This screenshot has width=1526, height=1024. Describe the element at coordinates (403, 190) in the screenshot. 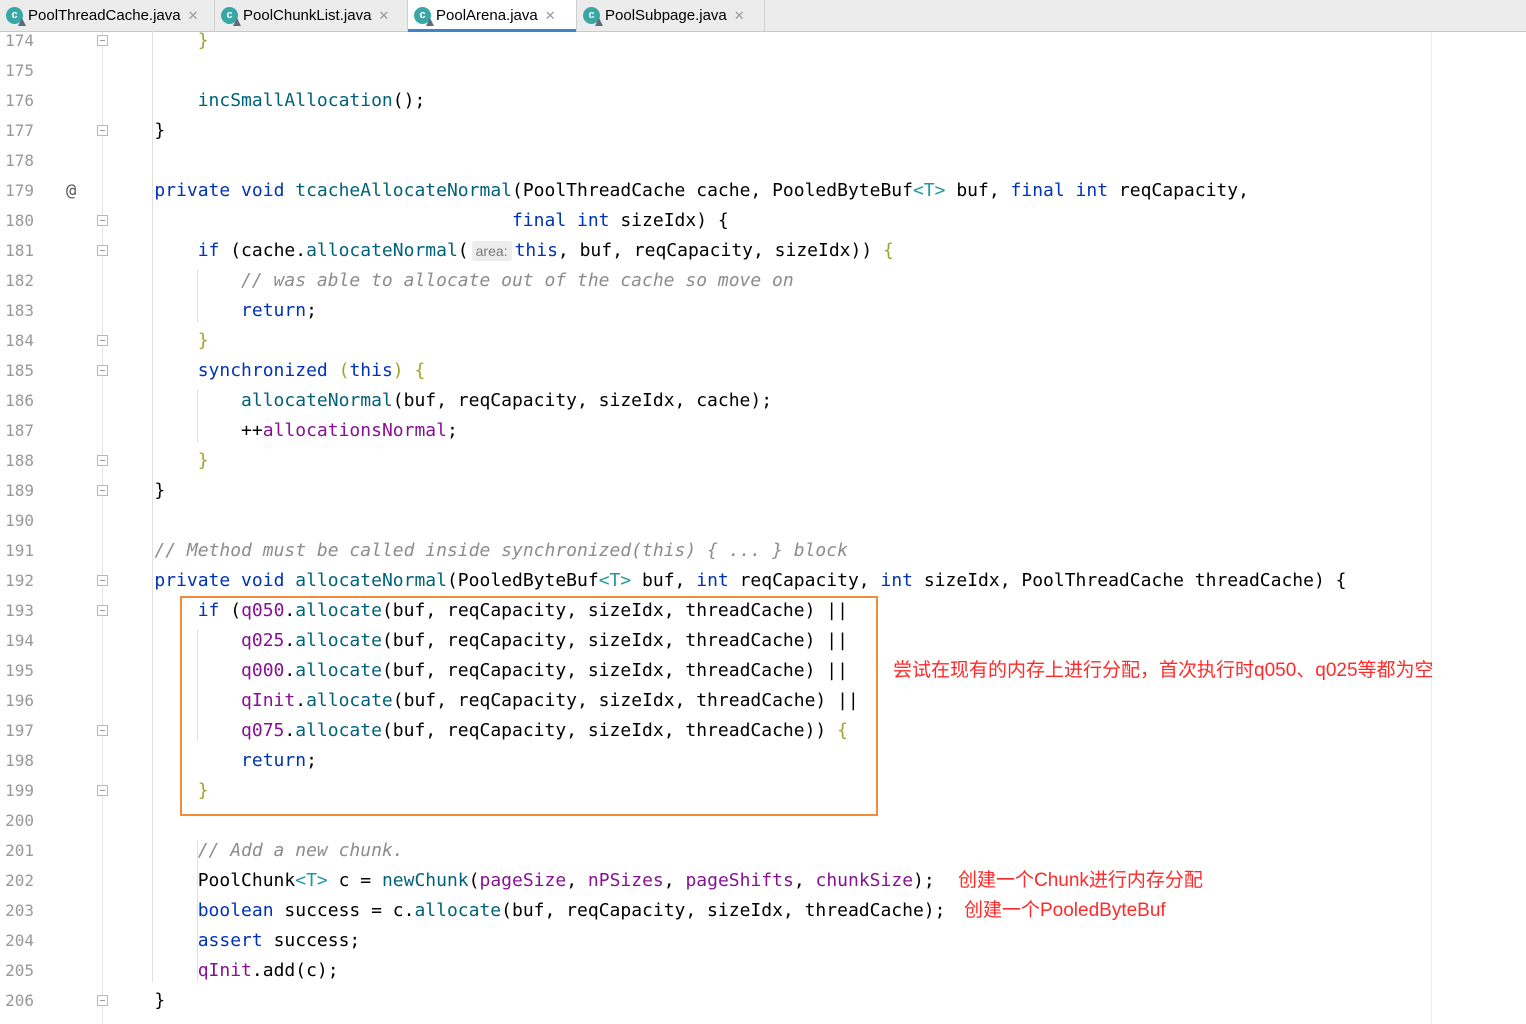

I see `code-token: tcacheAllocateNormal` at that location.